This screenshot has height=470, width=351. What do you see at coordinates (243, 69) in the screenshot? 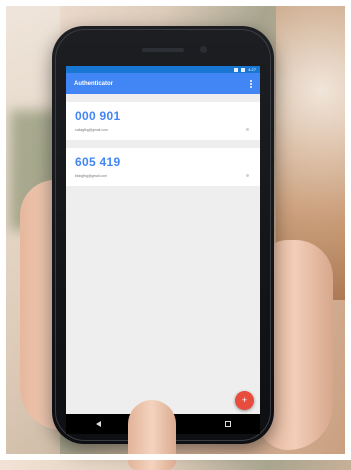
I see `battery-icon` at bounding box center [243, 69].